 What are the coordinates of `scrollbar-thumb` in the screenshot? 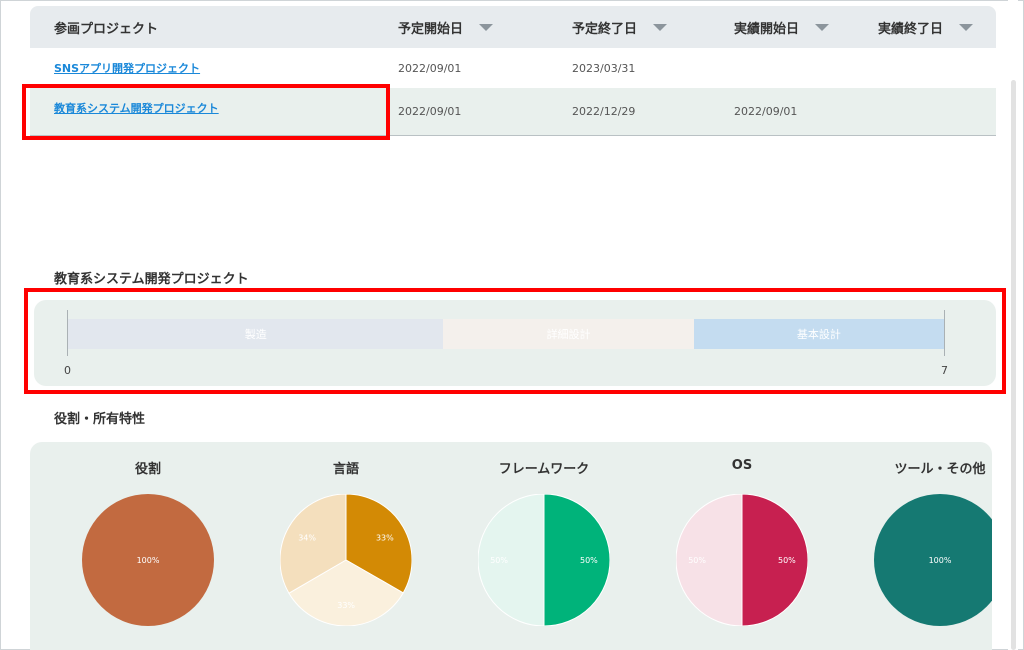 It's located at (1013, 365).